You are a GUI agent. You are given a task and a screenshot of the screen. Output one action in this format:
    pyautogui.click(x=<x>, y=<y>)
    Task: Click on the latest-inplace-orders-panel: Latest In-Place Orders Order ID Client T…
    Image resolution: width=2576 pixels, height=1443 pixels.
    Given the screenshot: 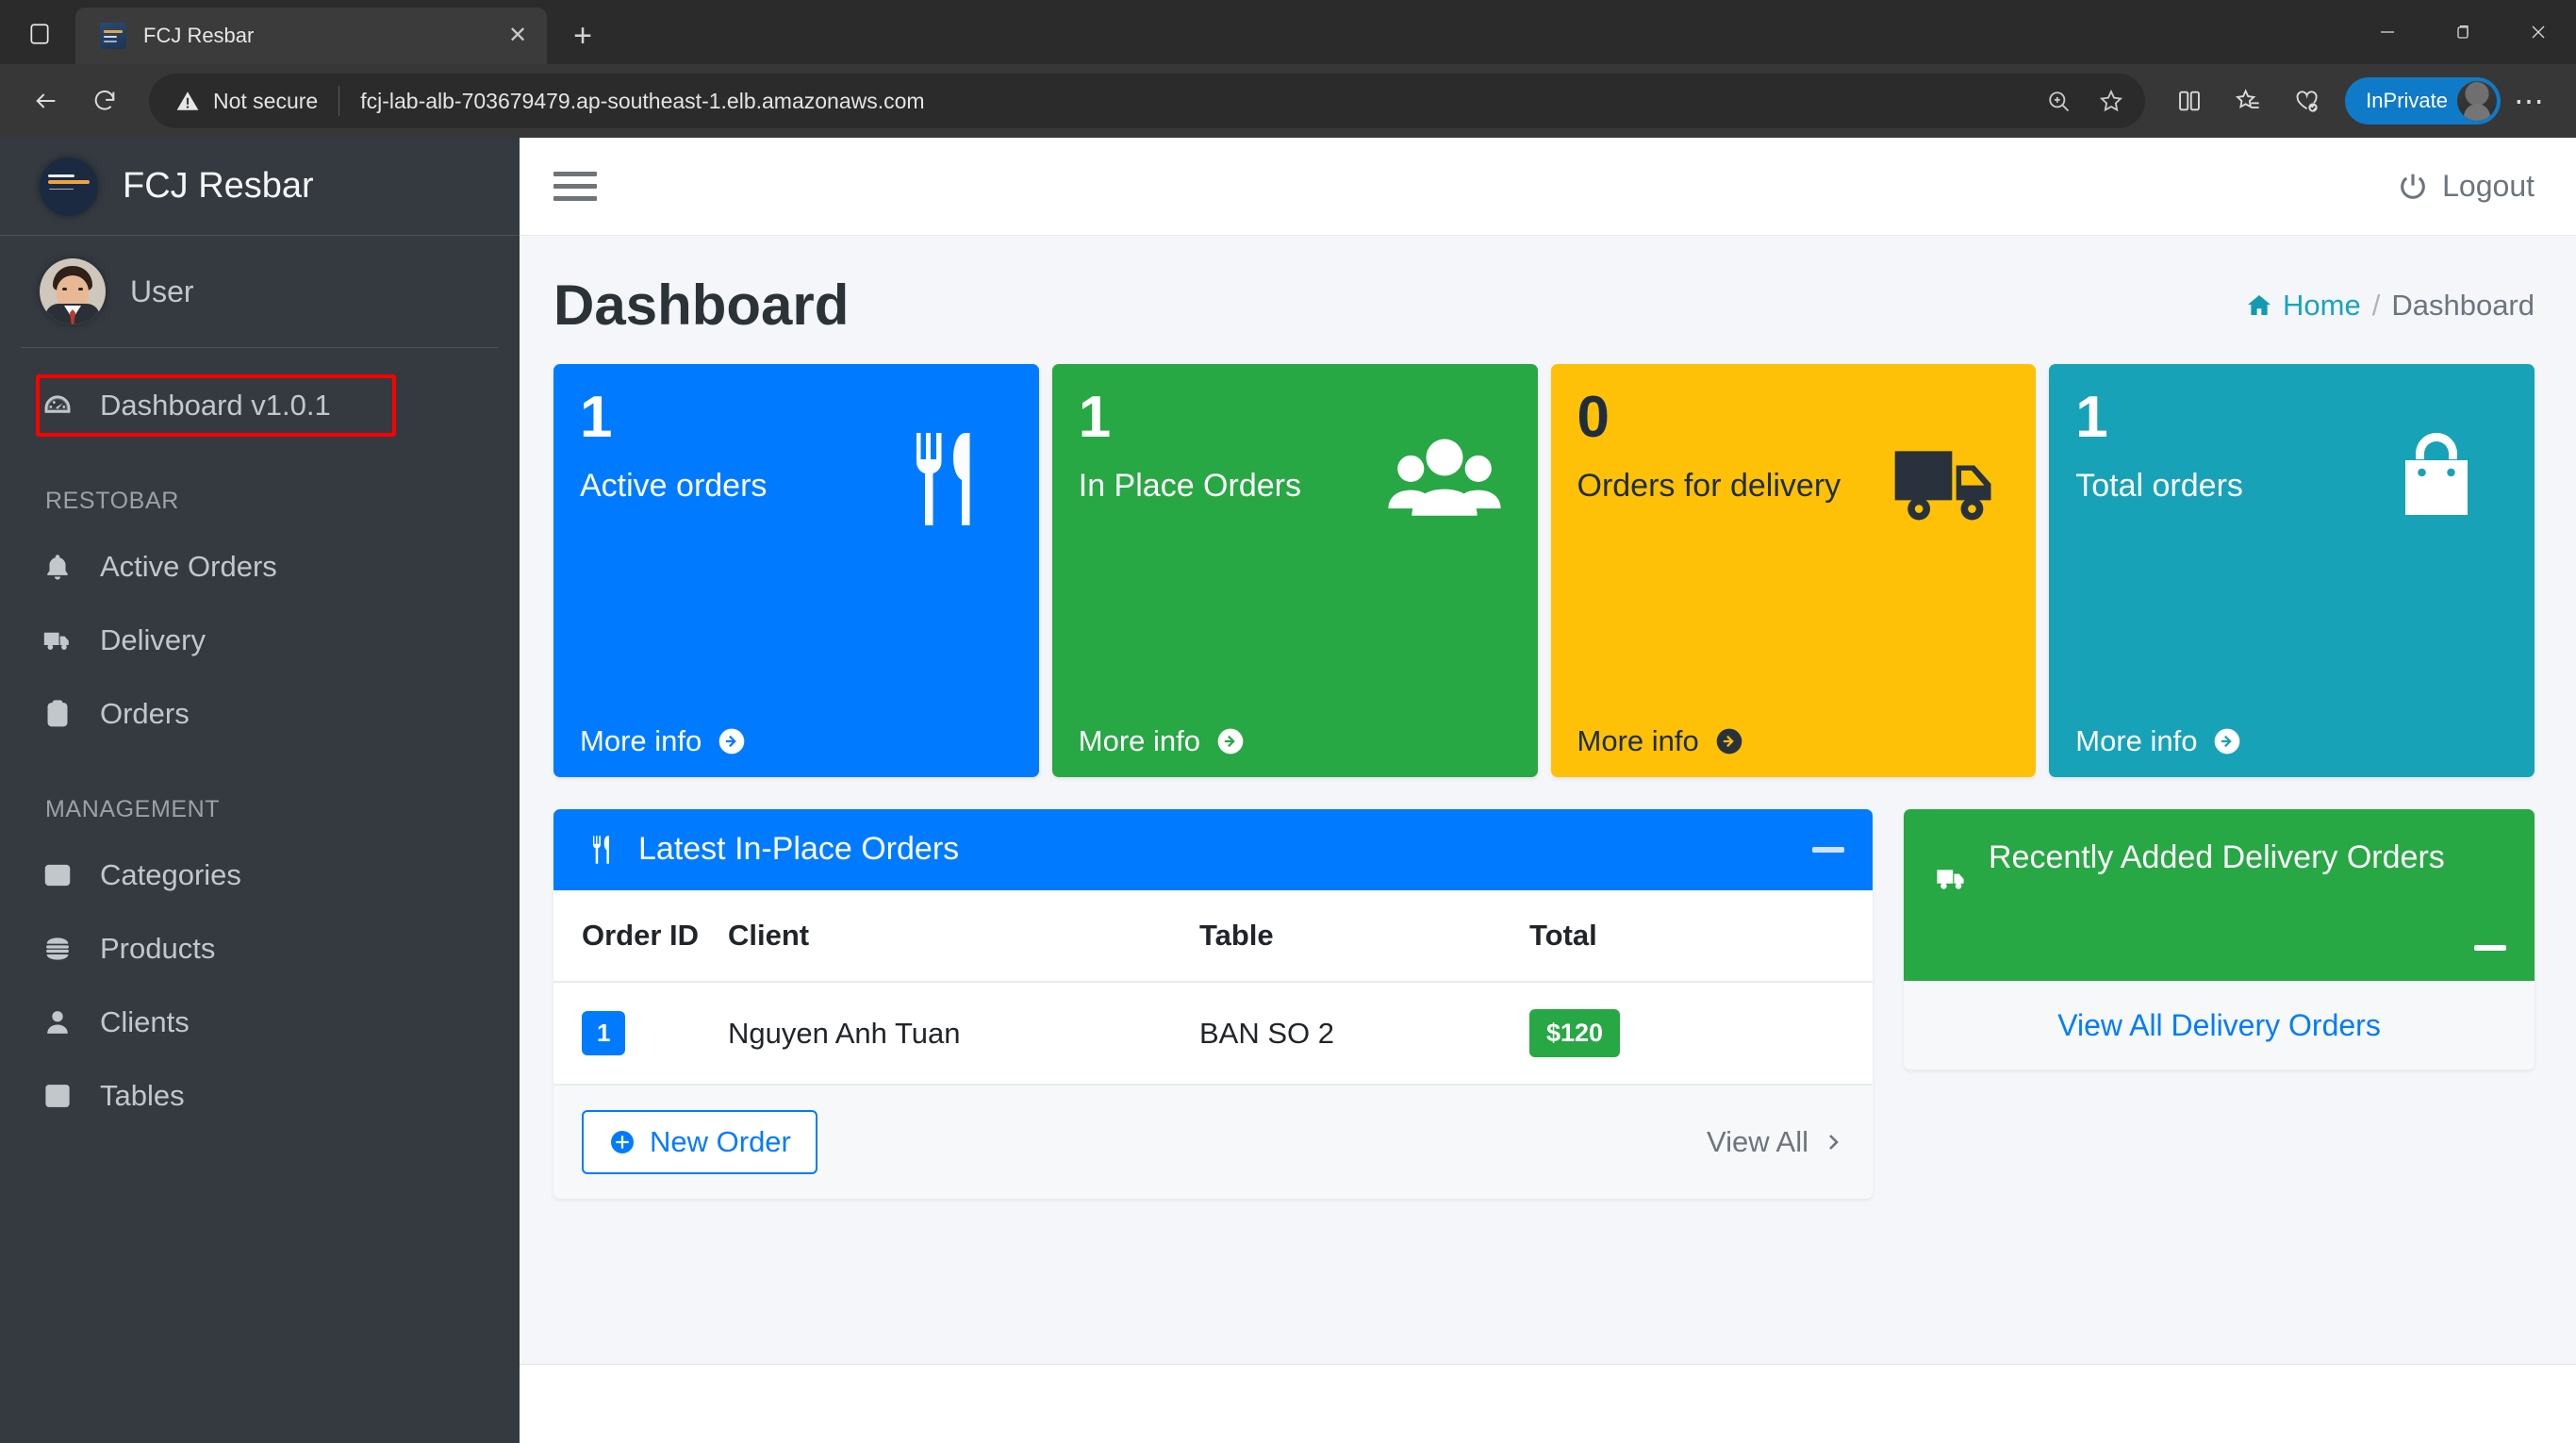 What is the action you would take?
    pyautogui.click(x=1213, y=1004)
    